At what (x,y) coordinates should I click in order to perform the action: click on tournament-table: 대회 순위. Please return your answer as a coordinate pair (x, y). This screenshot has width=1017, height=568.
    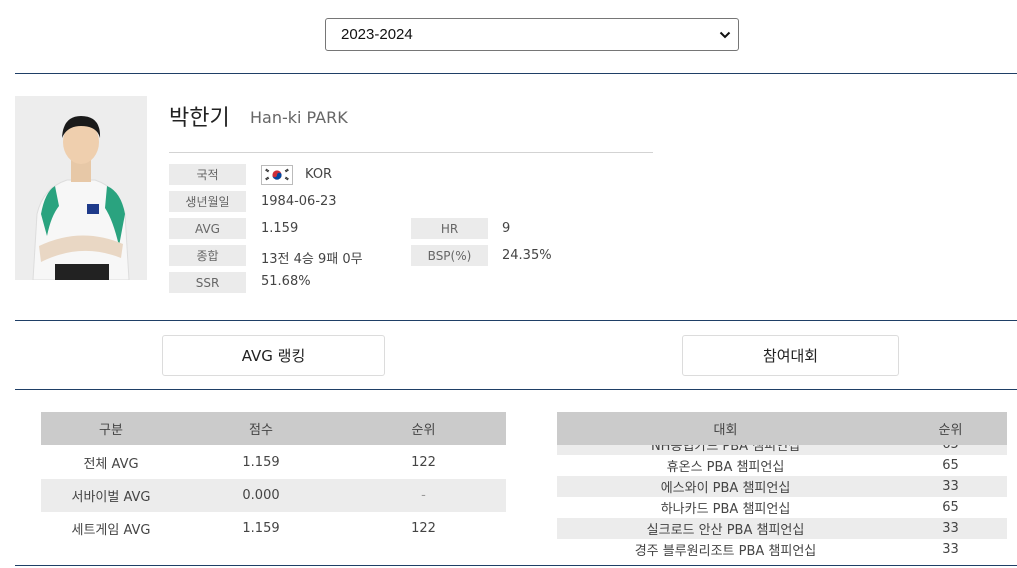
    Looking at the image, I should click on (782, 428).